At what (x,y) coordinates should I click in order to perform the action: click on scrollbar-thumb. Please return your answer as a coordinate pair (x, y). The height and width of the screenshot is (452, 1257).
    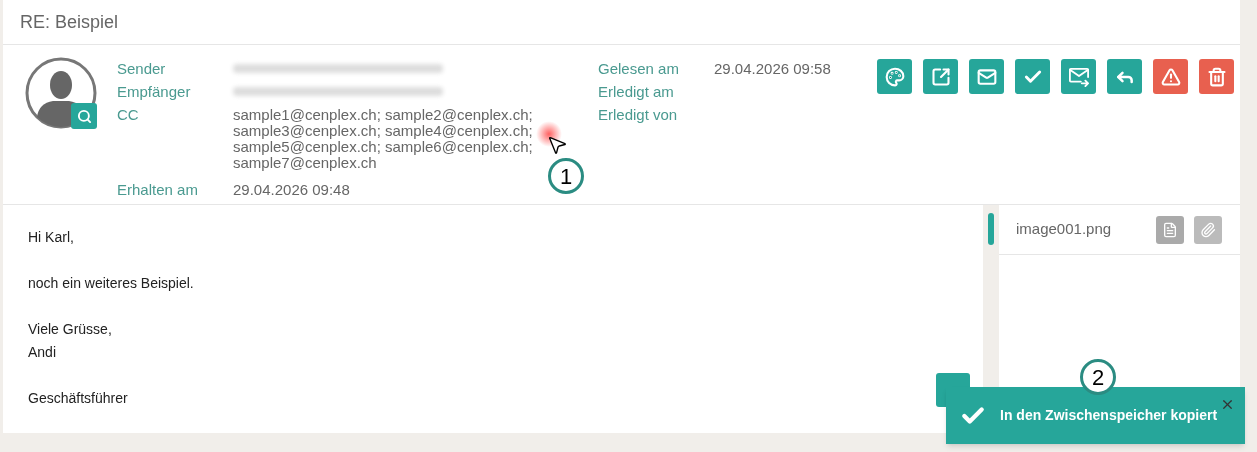
    Looking at the image, I should click on (991, 229).